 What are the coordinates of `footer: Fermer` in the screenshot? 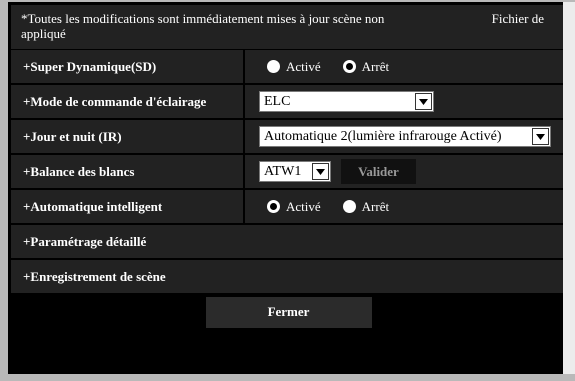 It's located at (288, 312).